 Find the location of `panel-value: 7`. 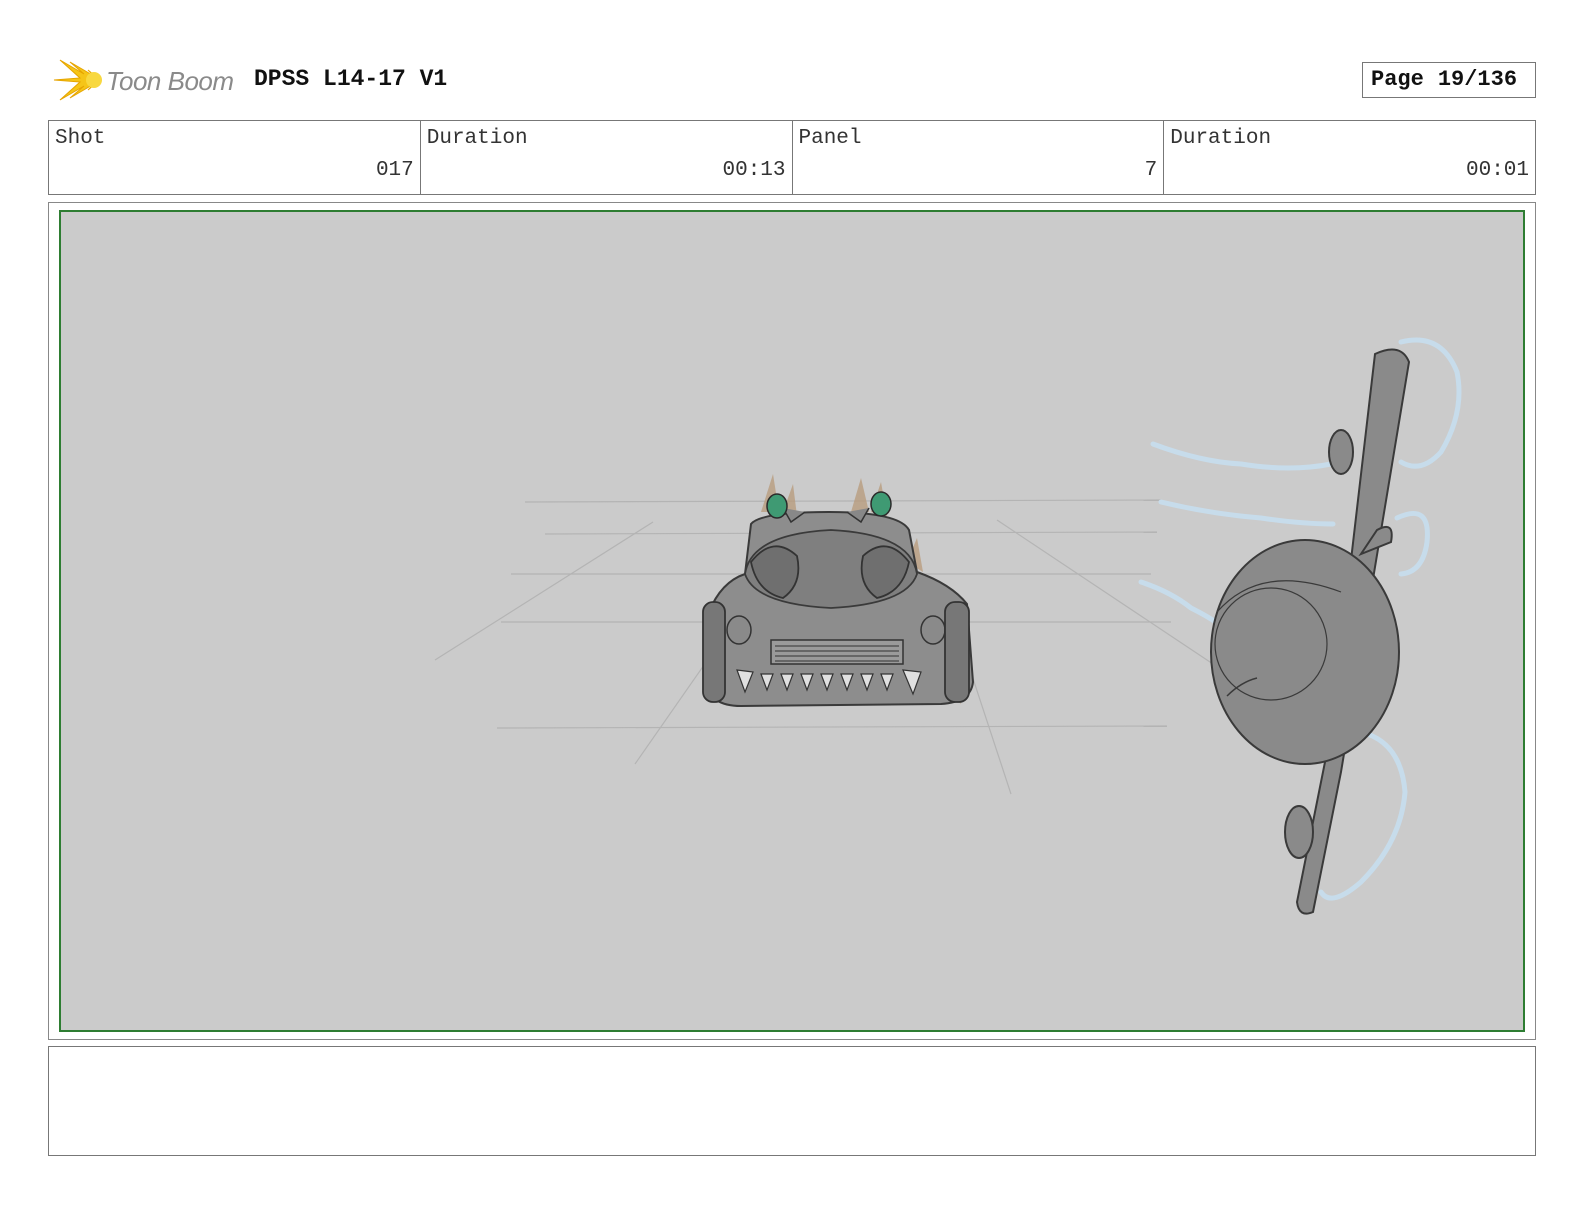

panel-value: 7 is located at coordinates (1151, 170).